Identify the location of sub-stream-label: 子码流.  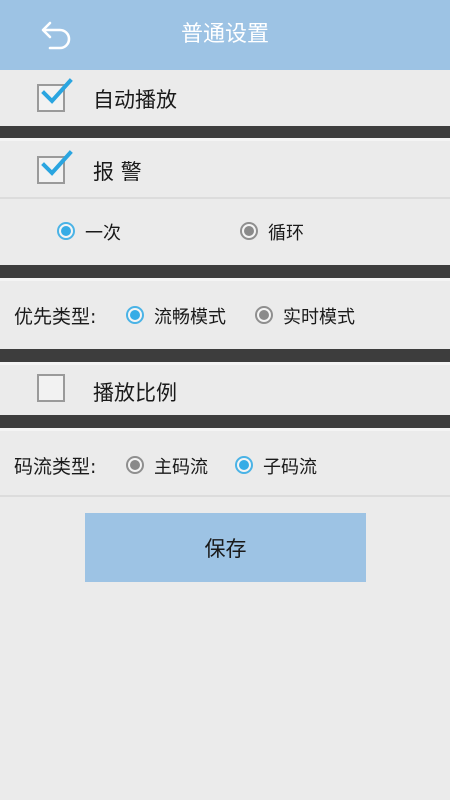
(290, 466).